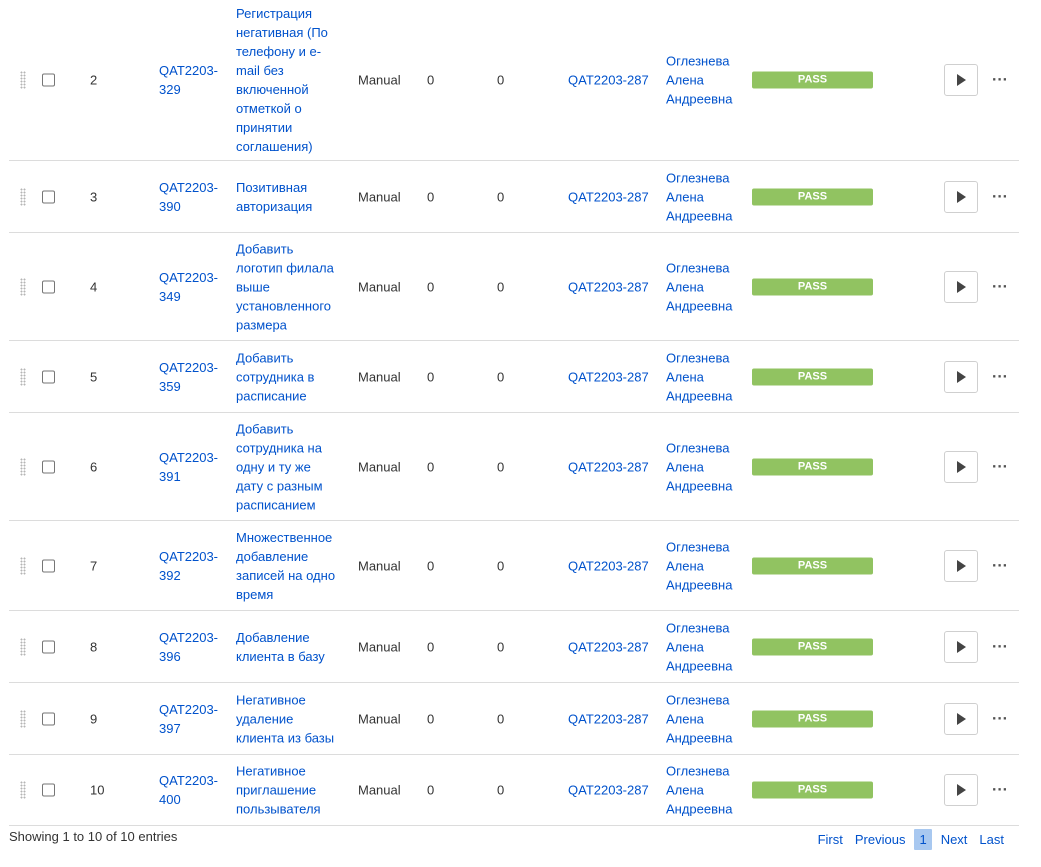 Image resolution: width=1041 pixels, height=867 pixels. What do you see at coordinates (287, 790) in the screenshot?
I see `test-summary-link: Негативное приглашение пользывателя` at bounding box center [287, 790].